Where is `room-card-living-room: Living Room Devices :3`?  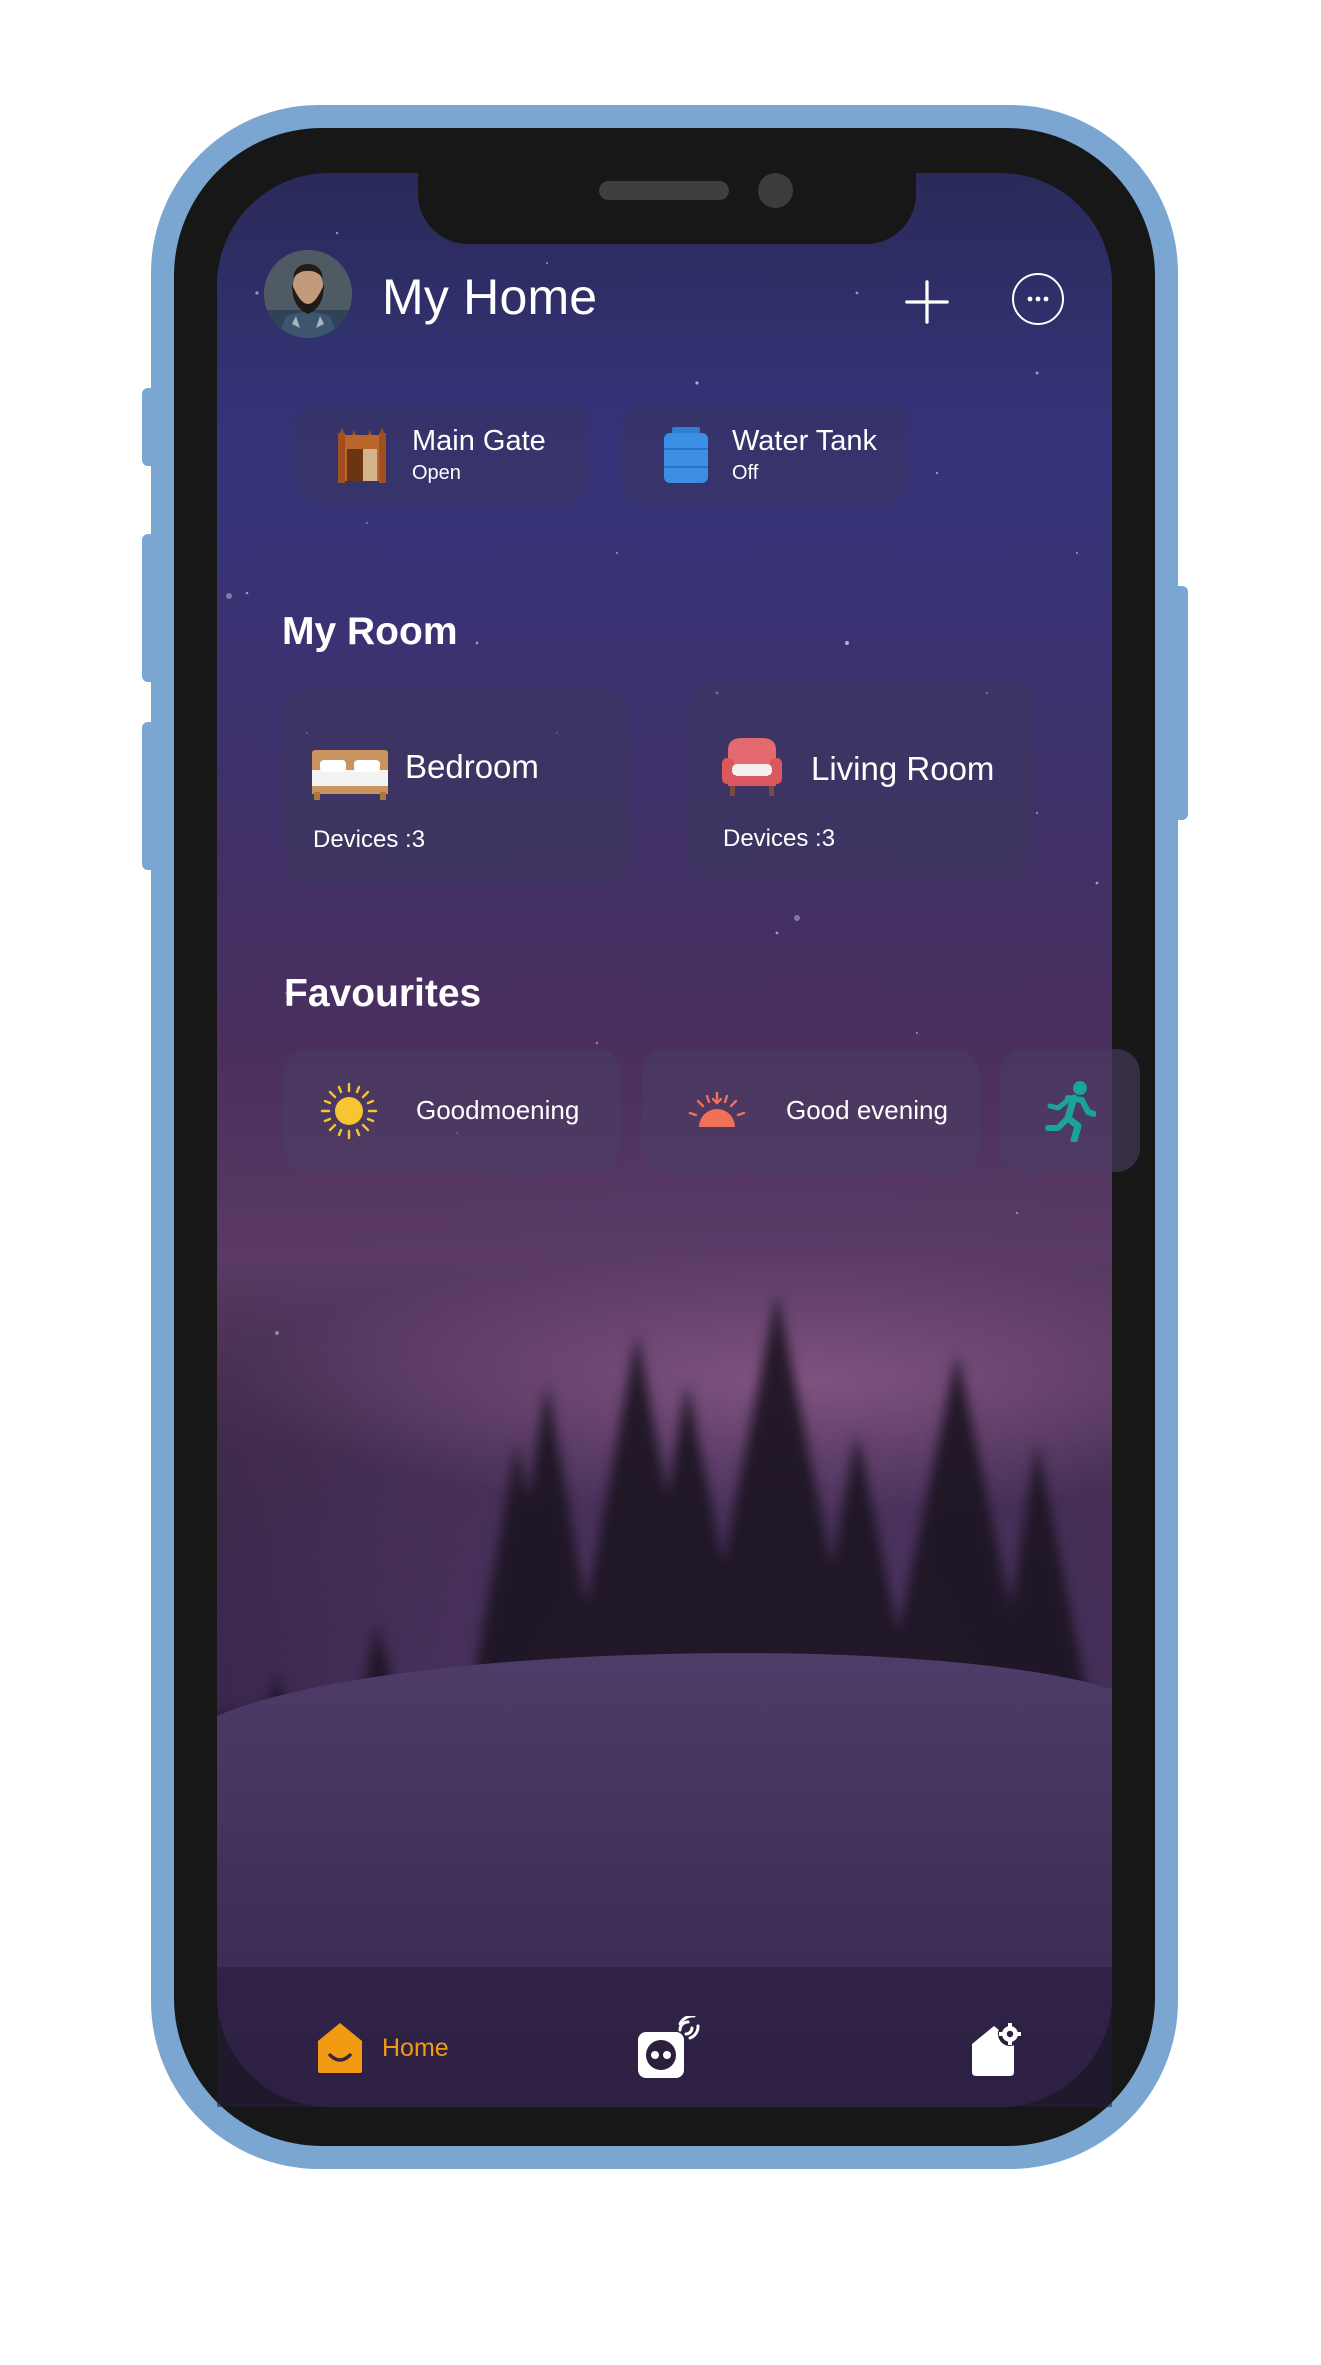 room-card-living-room: Living Room Devices :3 is located at coordinates (862, 780).